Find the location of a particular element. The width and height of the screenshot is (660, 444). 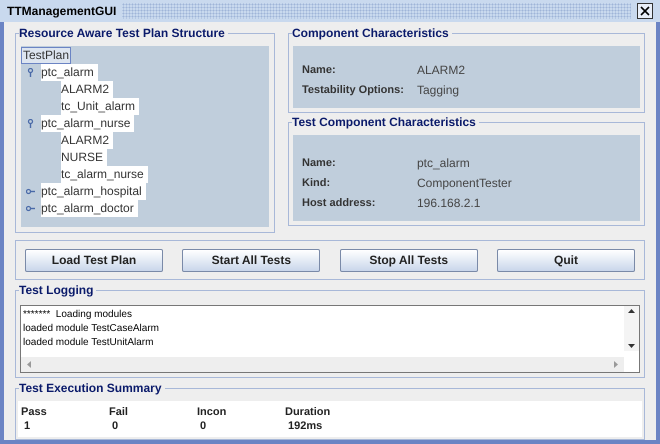

close-button is located at coordinates (645, 11).